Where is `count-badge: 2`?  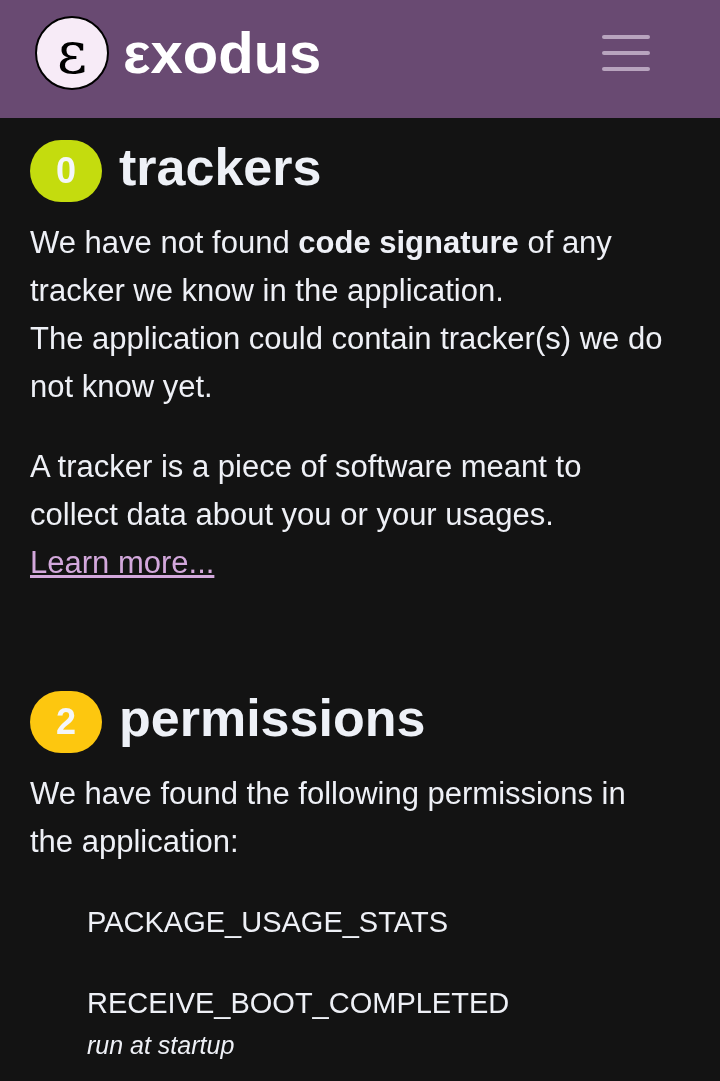 count-badge: 2 is located at coordinates (66, 722).